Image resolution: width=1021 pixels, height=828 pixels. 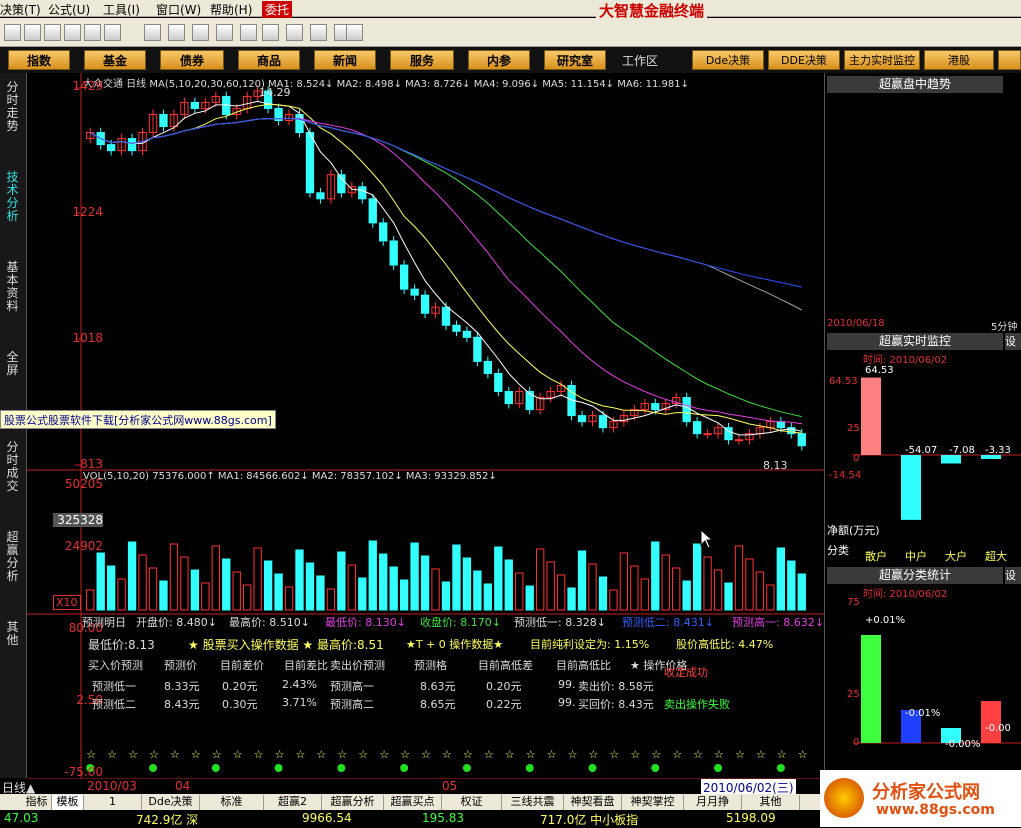 I want to click on layout-icon, so click(x=12, y=32).